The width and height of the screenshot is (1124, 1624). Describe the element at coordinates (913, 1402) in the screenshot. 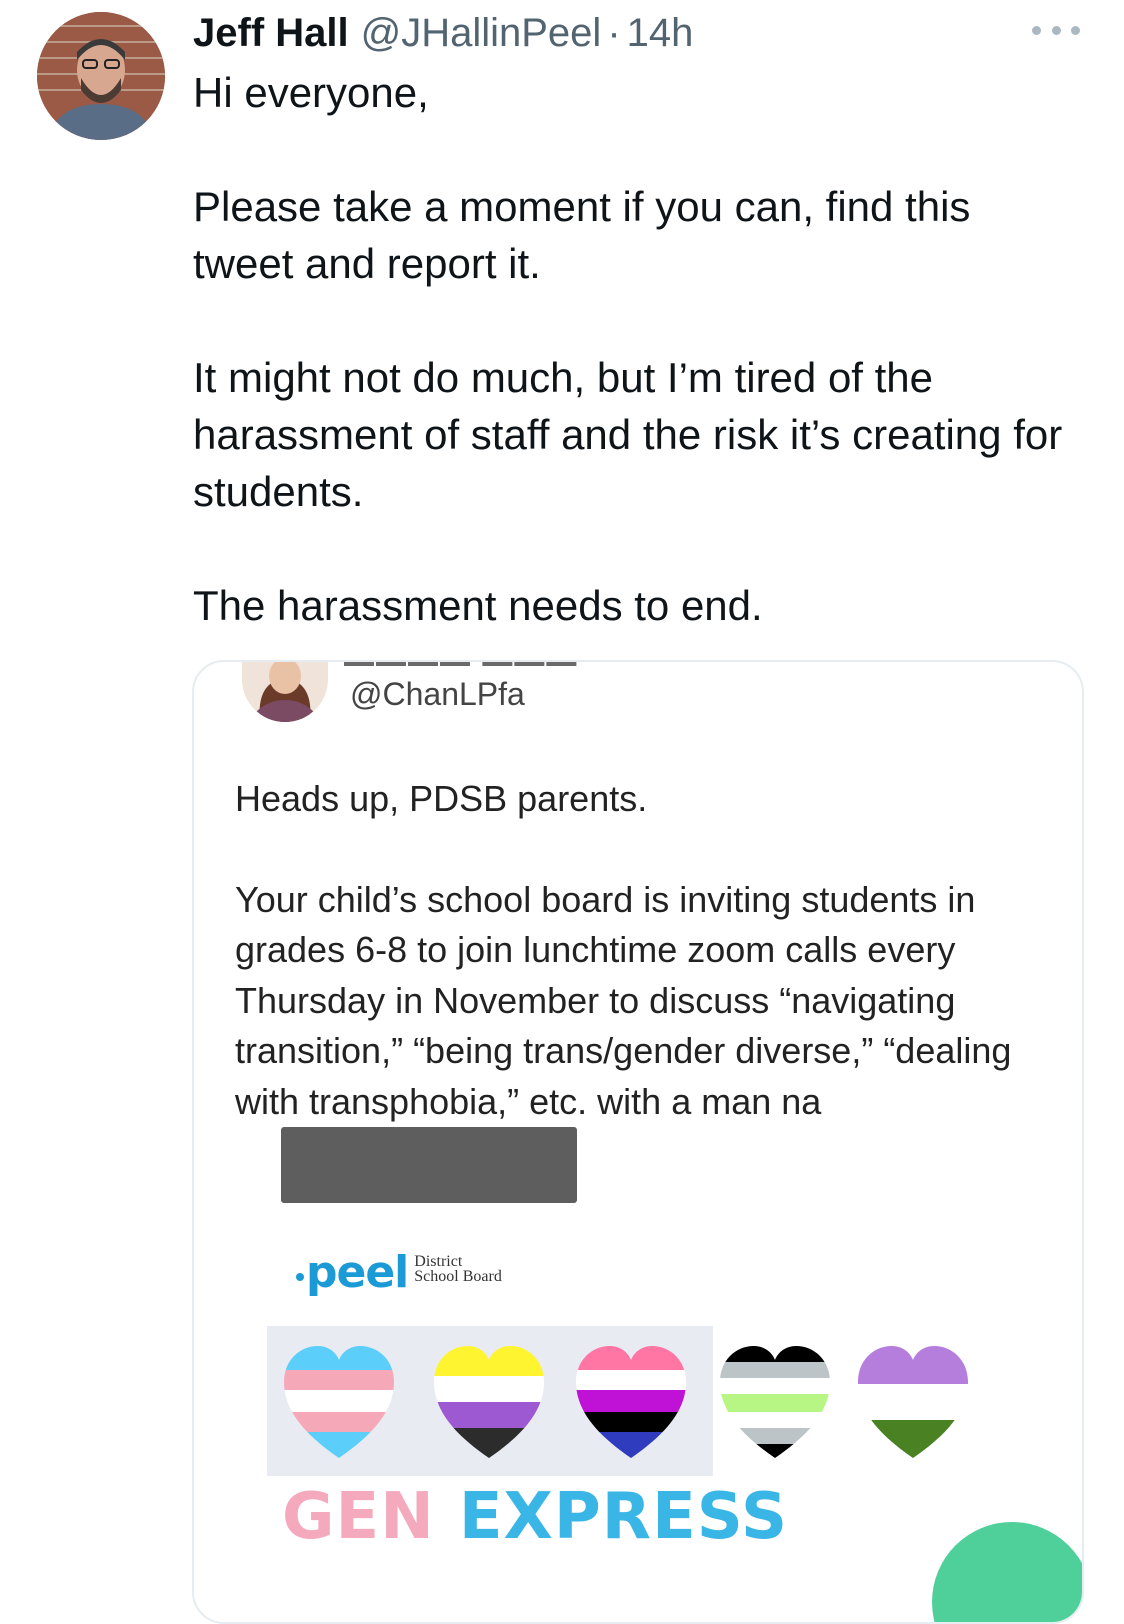

I see `genderqueer-flag-heart` at that location.